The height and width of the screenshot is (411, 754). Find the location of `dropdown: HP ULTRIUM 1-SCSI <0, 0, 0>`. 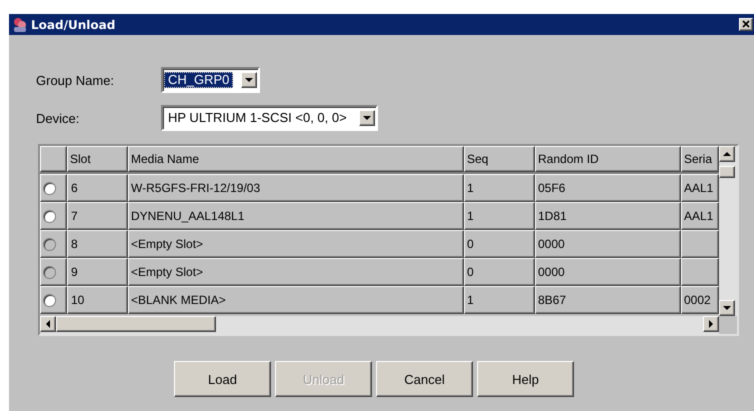

dropdown: HP ULTRIUM 1-SCSI <0, 0, 0> is located at coordinates (269, 118).